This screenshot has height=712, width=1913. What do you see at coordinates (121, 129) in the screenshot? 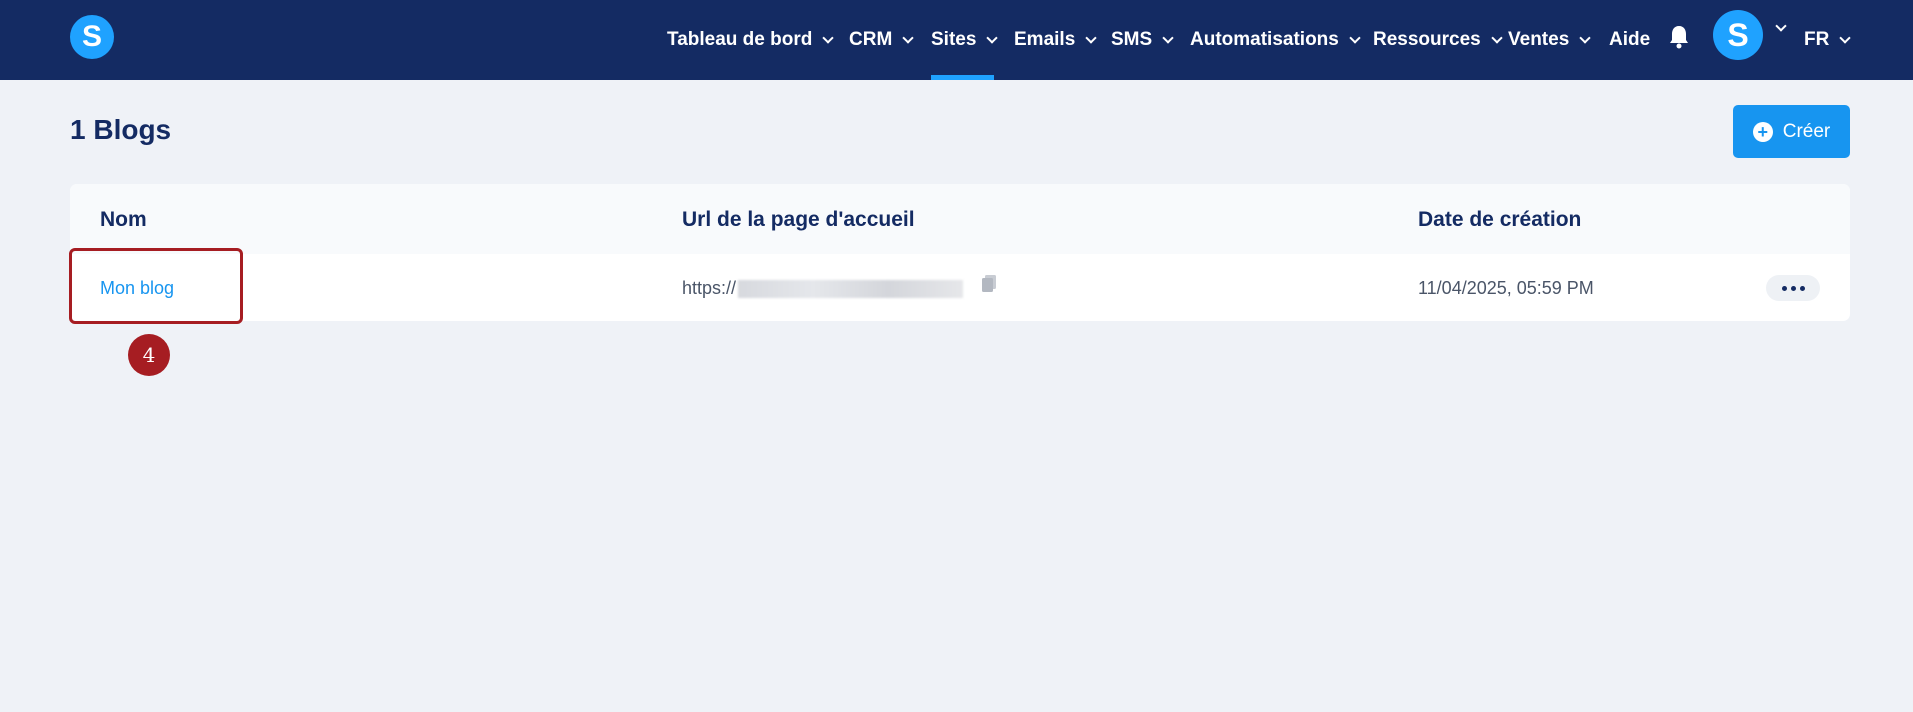
I see `page-title: 1 Blogs` at bounding box center [121, 129].